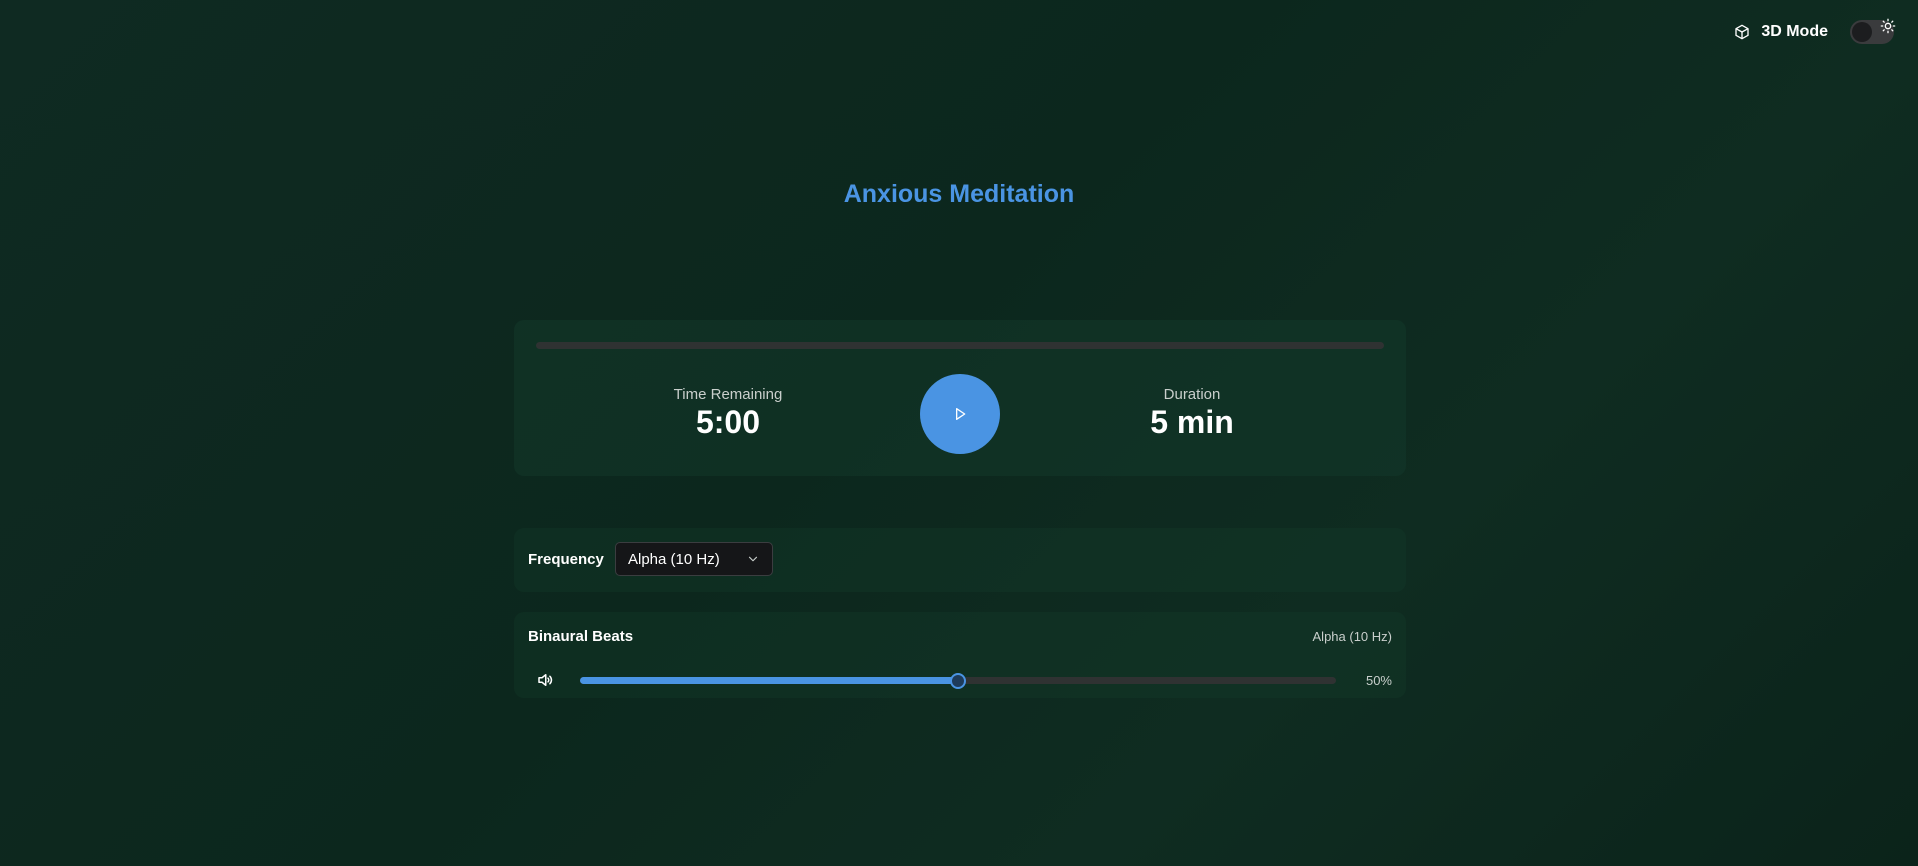 This screenshot has height=866, width=1918. I want to click on binaural-beats-title: Binaural Beats, so click(581, 636).